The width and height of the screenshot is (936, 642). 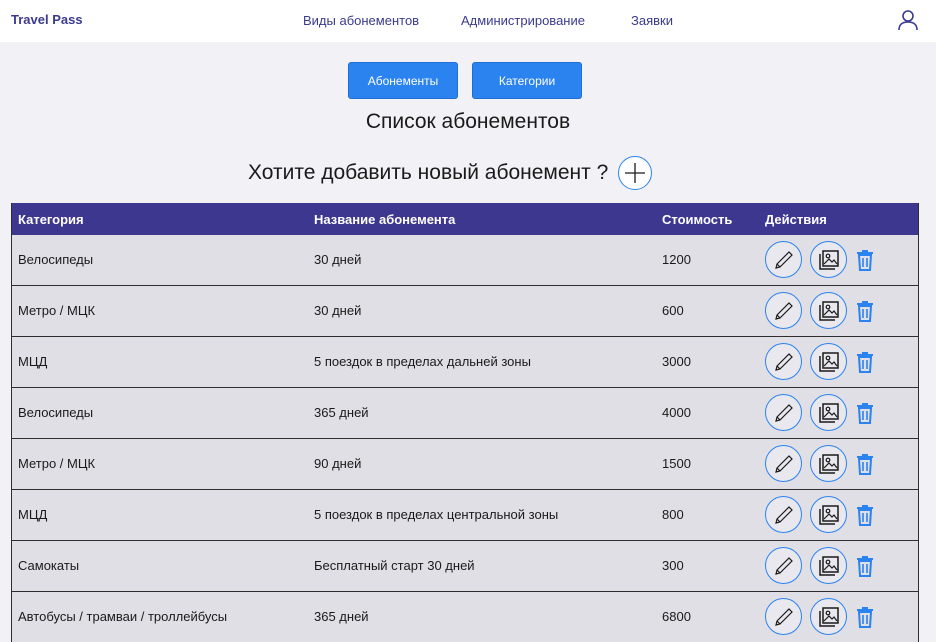 What do you see at coordinates (676, 259) in the screenshot?
I see `cell-price: 1200` at bounding box center [676, 259].